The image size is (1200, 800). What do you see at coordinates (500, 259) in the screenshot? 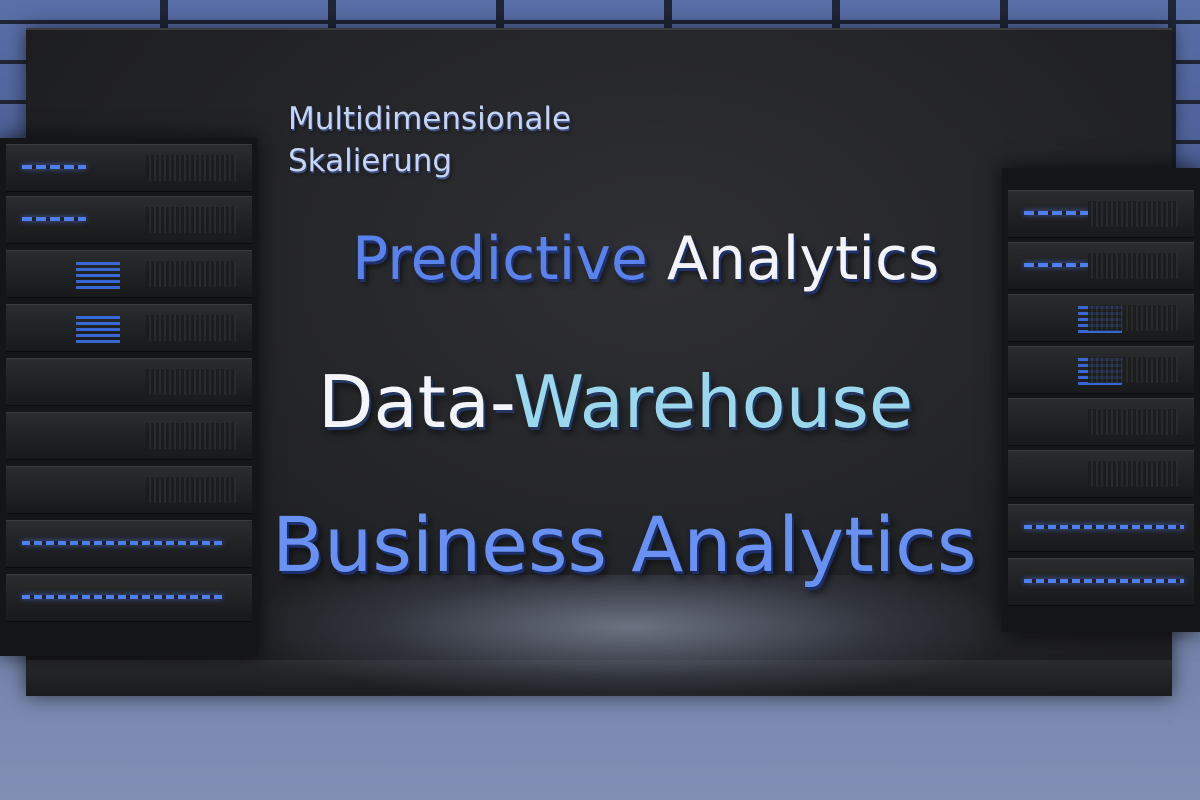
I see `word-part: Predictive` at bounding box center [500, 259].